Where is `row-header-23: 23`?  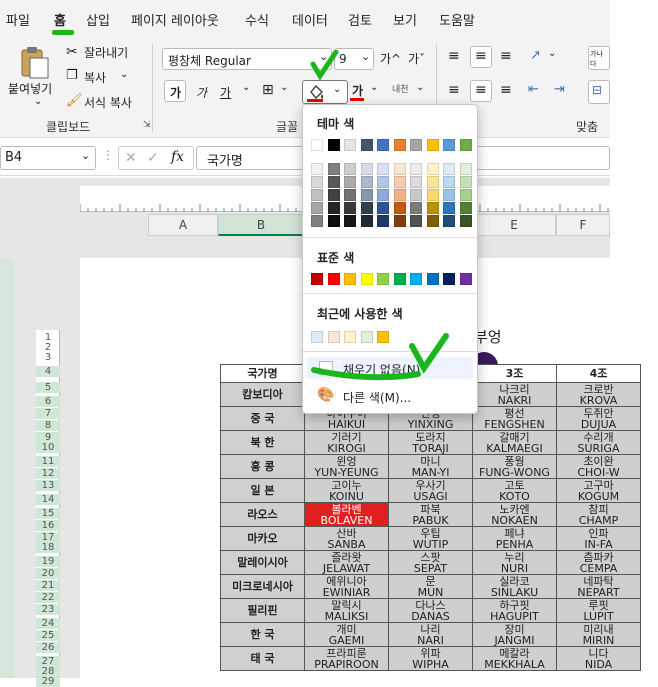
row-header-23: 23 is located at coordinates (48, 609).